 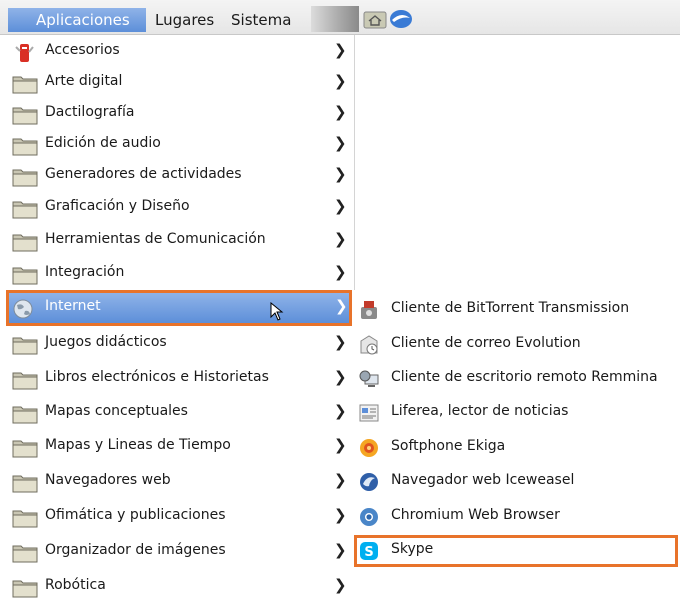 I want to click on submenu-item-transmission: Cliente de BitTorrent Transmission, so click(x=517, y=310).